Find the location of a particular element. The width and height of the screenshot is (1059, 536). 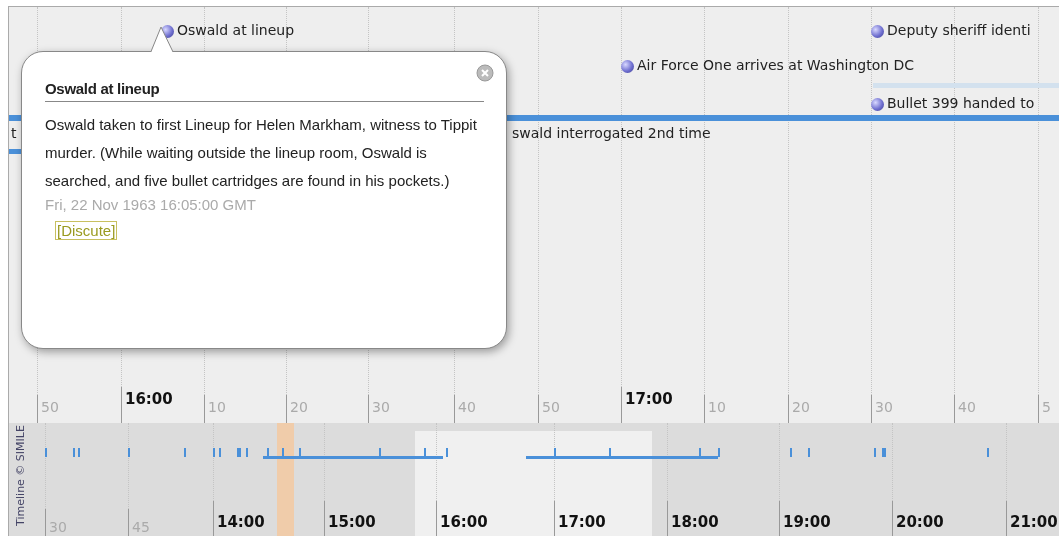

event-label: Air Force One arrives at Washington DC is located at coordinates (776, 65).